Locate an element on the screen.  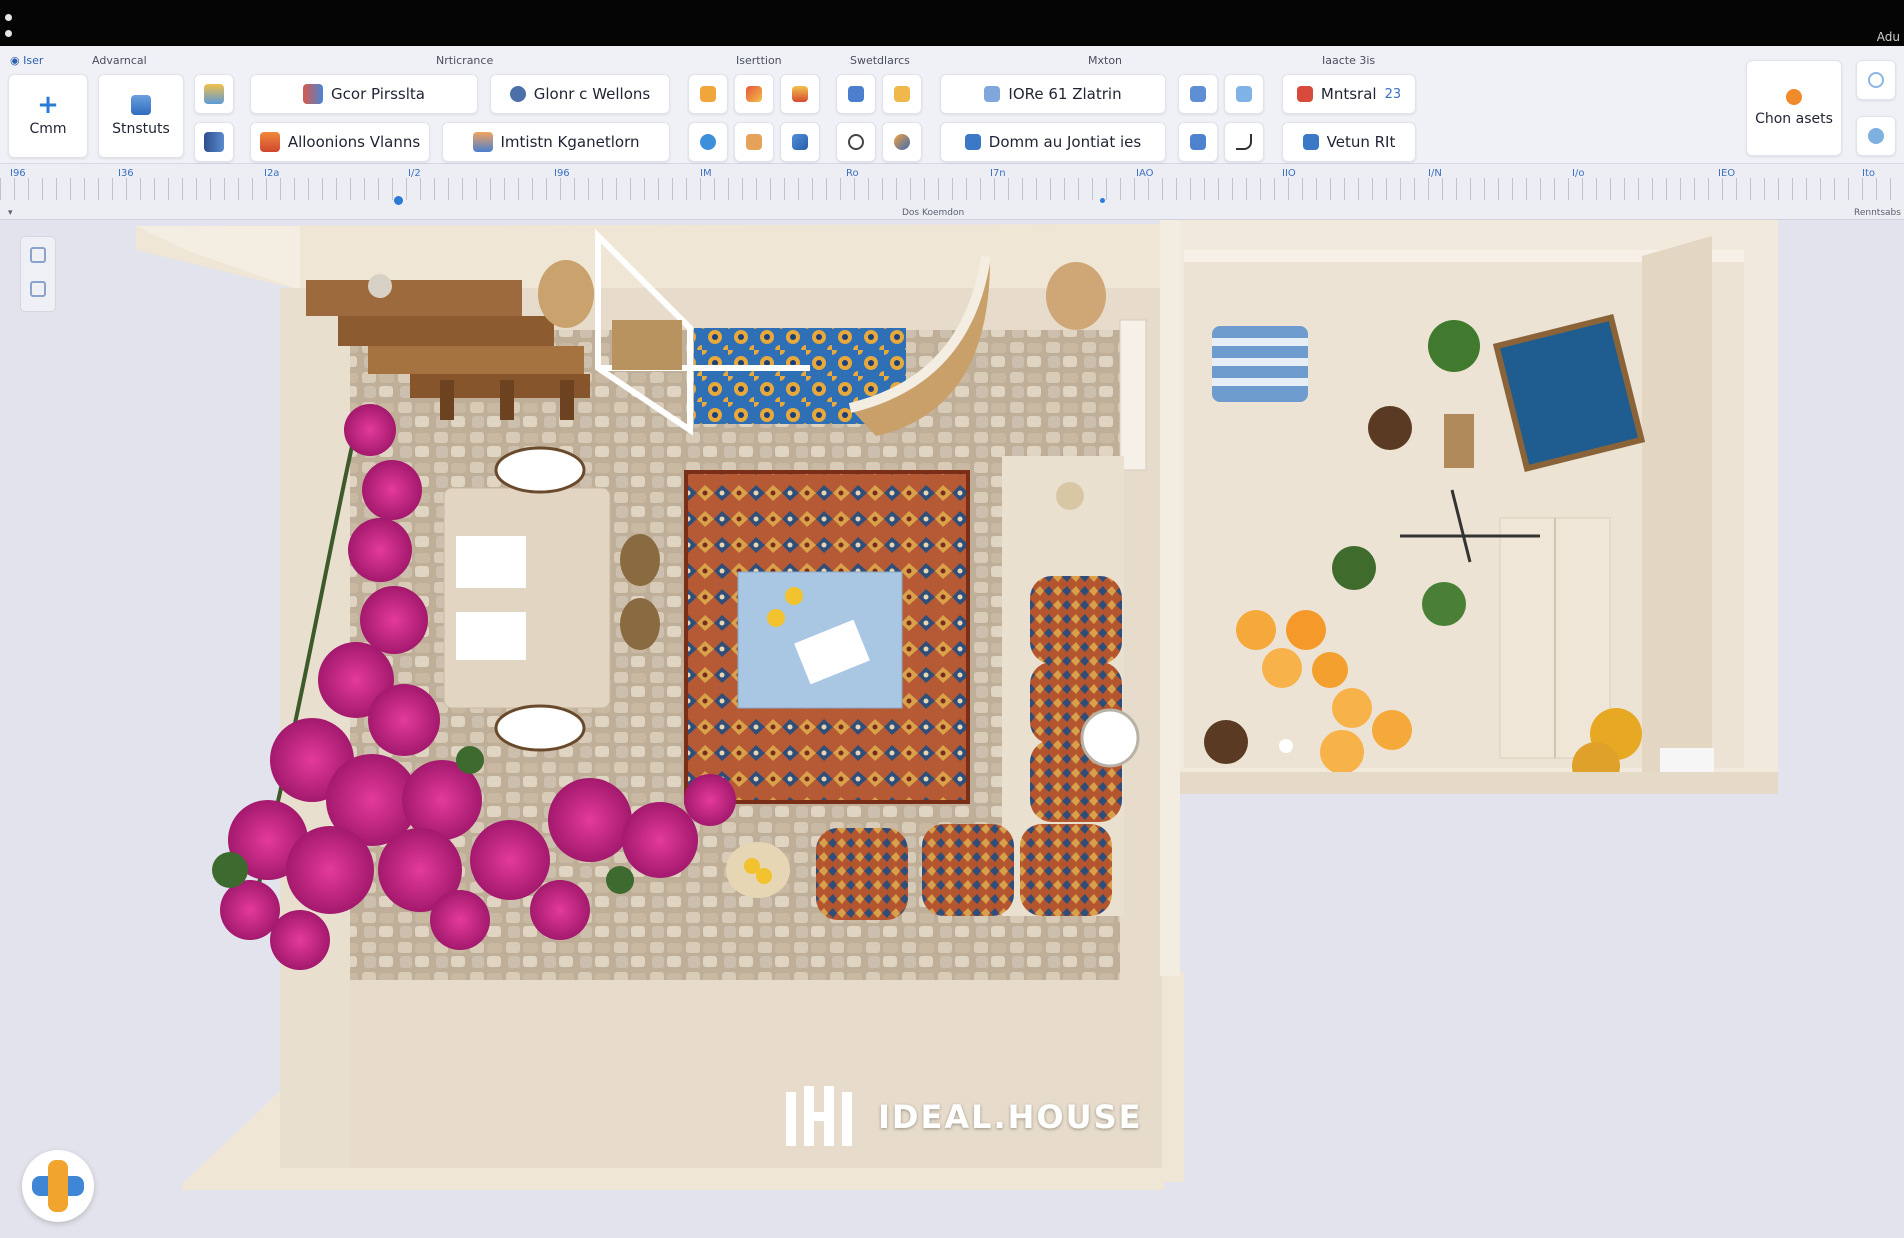
group-label-motion: Mxton is located at coordinates (1105, 60).